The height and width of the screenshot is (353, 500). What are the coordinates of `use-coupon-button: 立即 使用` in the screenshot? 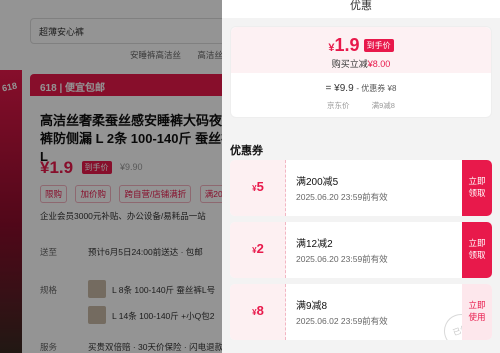 It's located at (477, 312).